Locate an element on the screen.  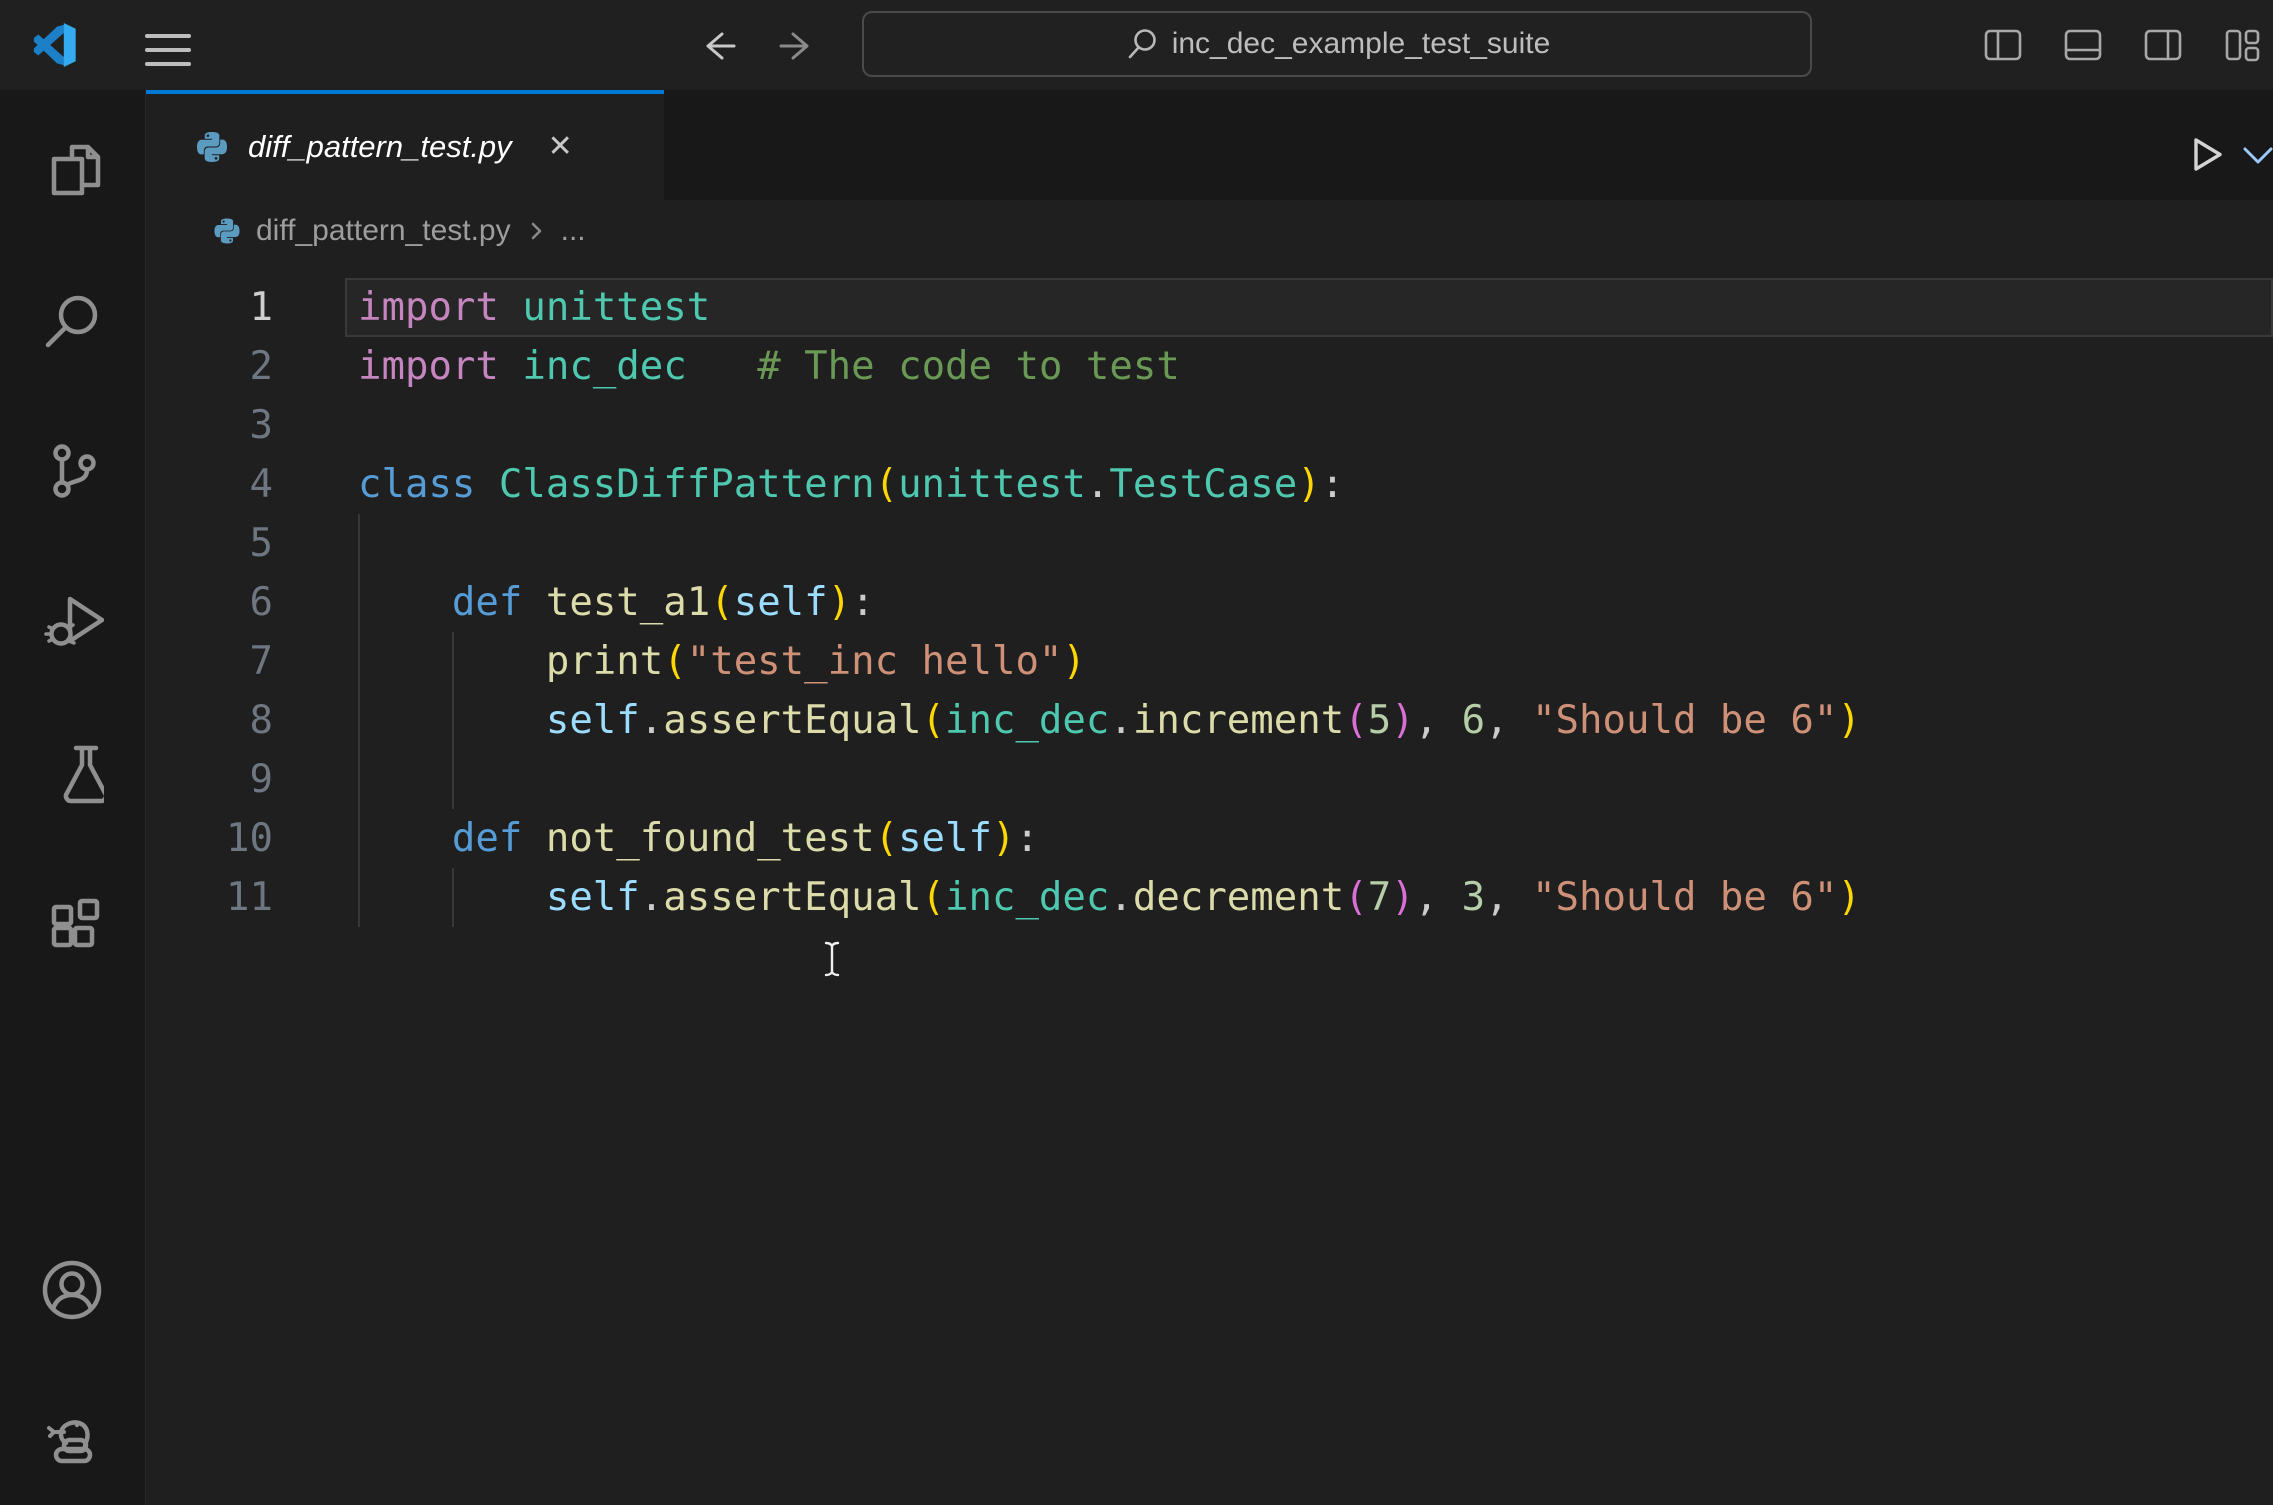
code-line: 6 def test_a1(self): is located at coordinates (1209, 602).